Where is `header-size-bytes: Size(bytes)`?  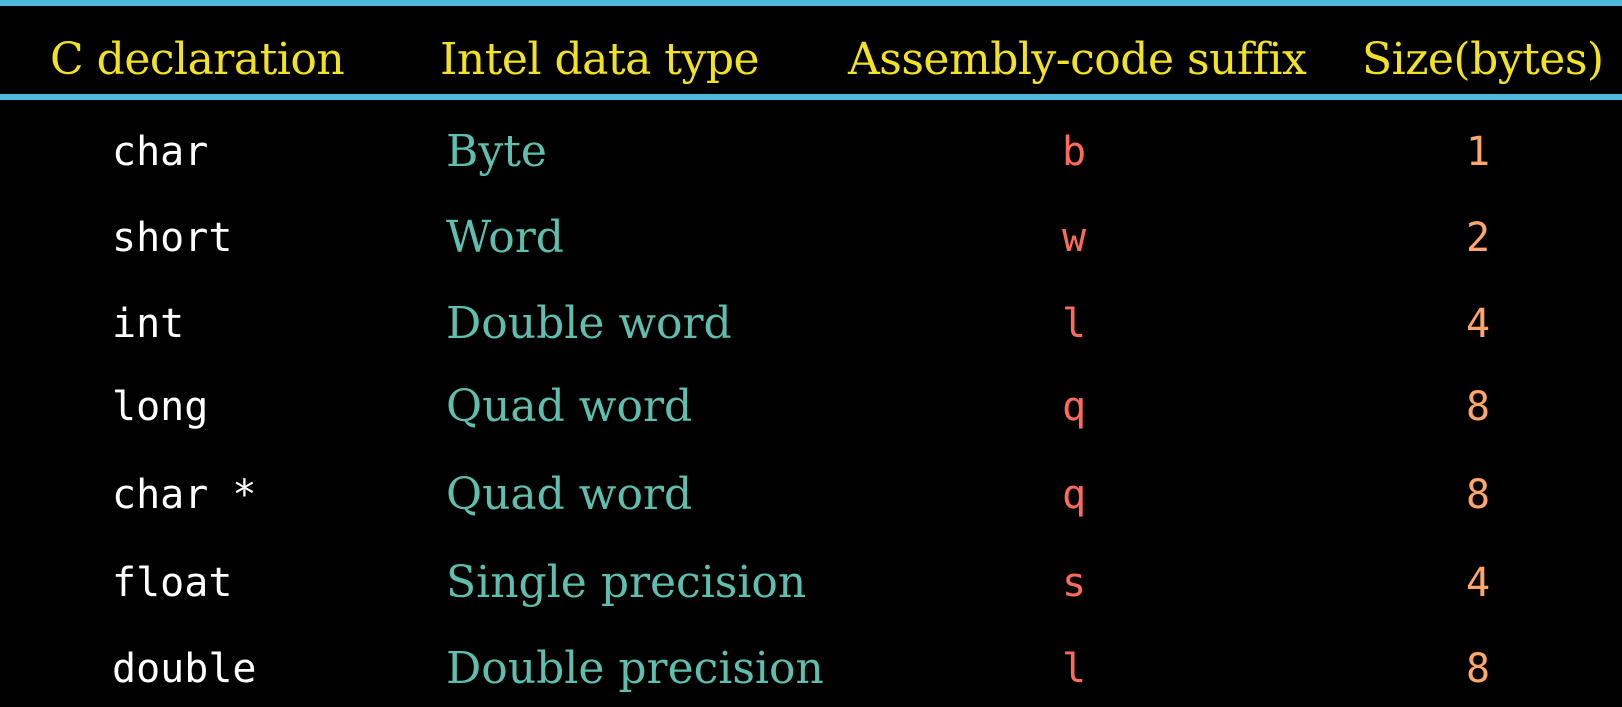 header-size-bytes: Size(bytes) is located at coordinates (1483, 59).